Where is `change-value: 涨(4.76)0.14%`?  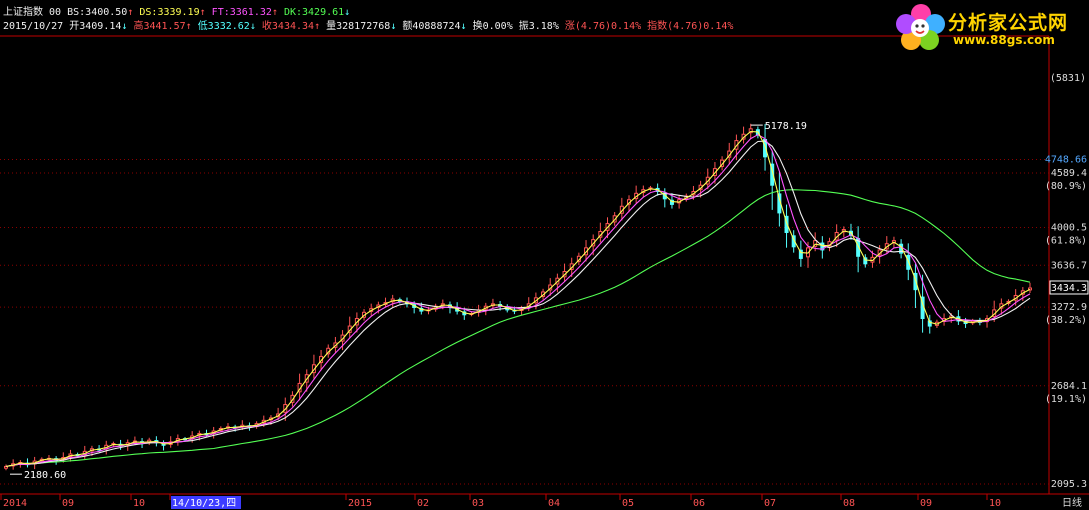 change-value: 涨(4.76)0.14% is located at coordinates (603, 26).